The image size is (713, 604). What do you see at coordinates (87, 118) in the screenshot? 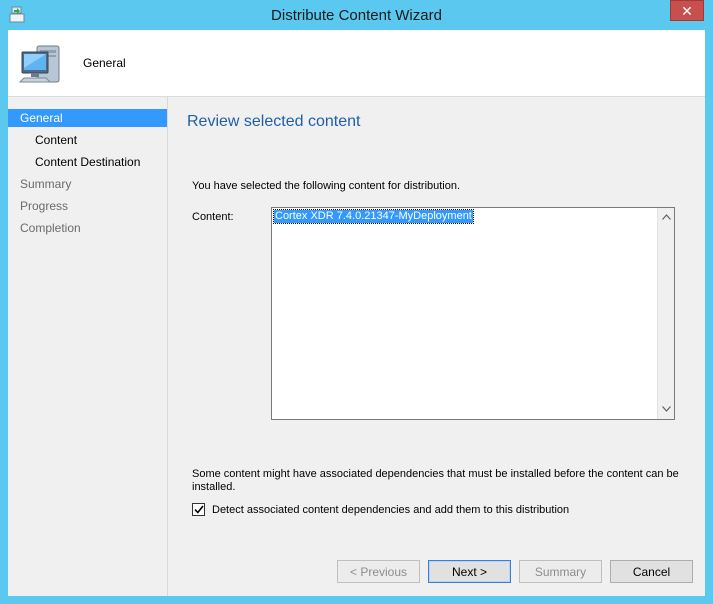
I see `nav-item-general: General` at bounding box center [87, 118].